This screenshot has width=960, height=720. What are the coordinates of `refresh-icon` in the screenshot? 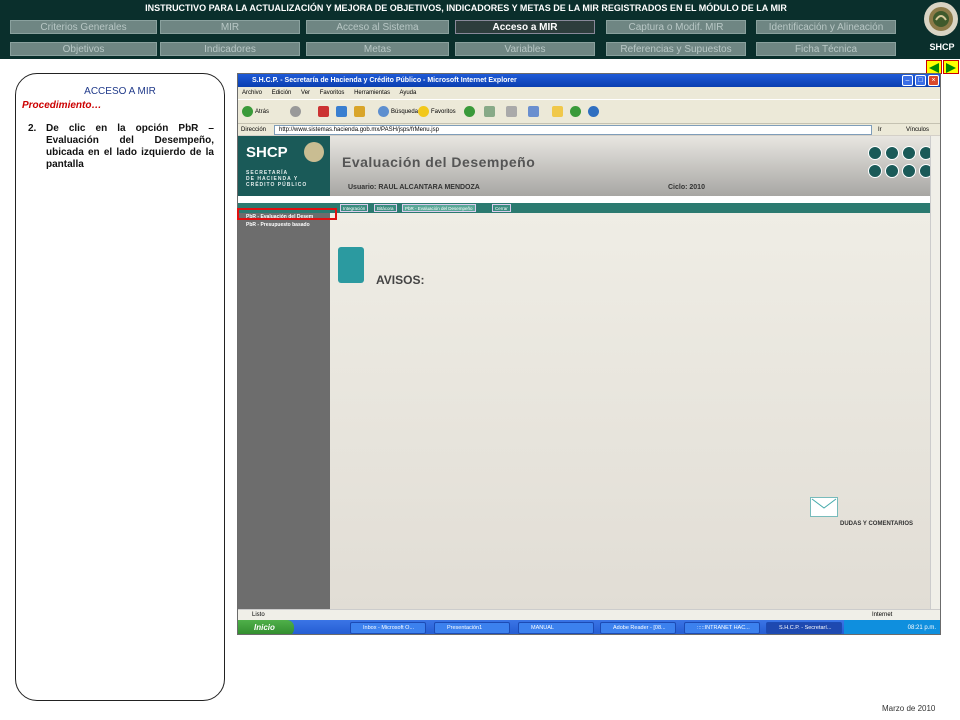 It's located at (341, 111).